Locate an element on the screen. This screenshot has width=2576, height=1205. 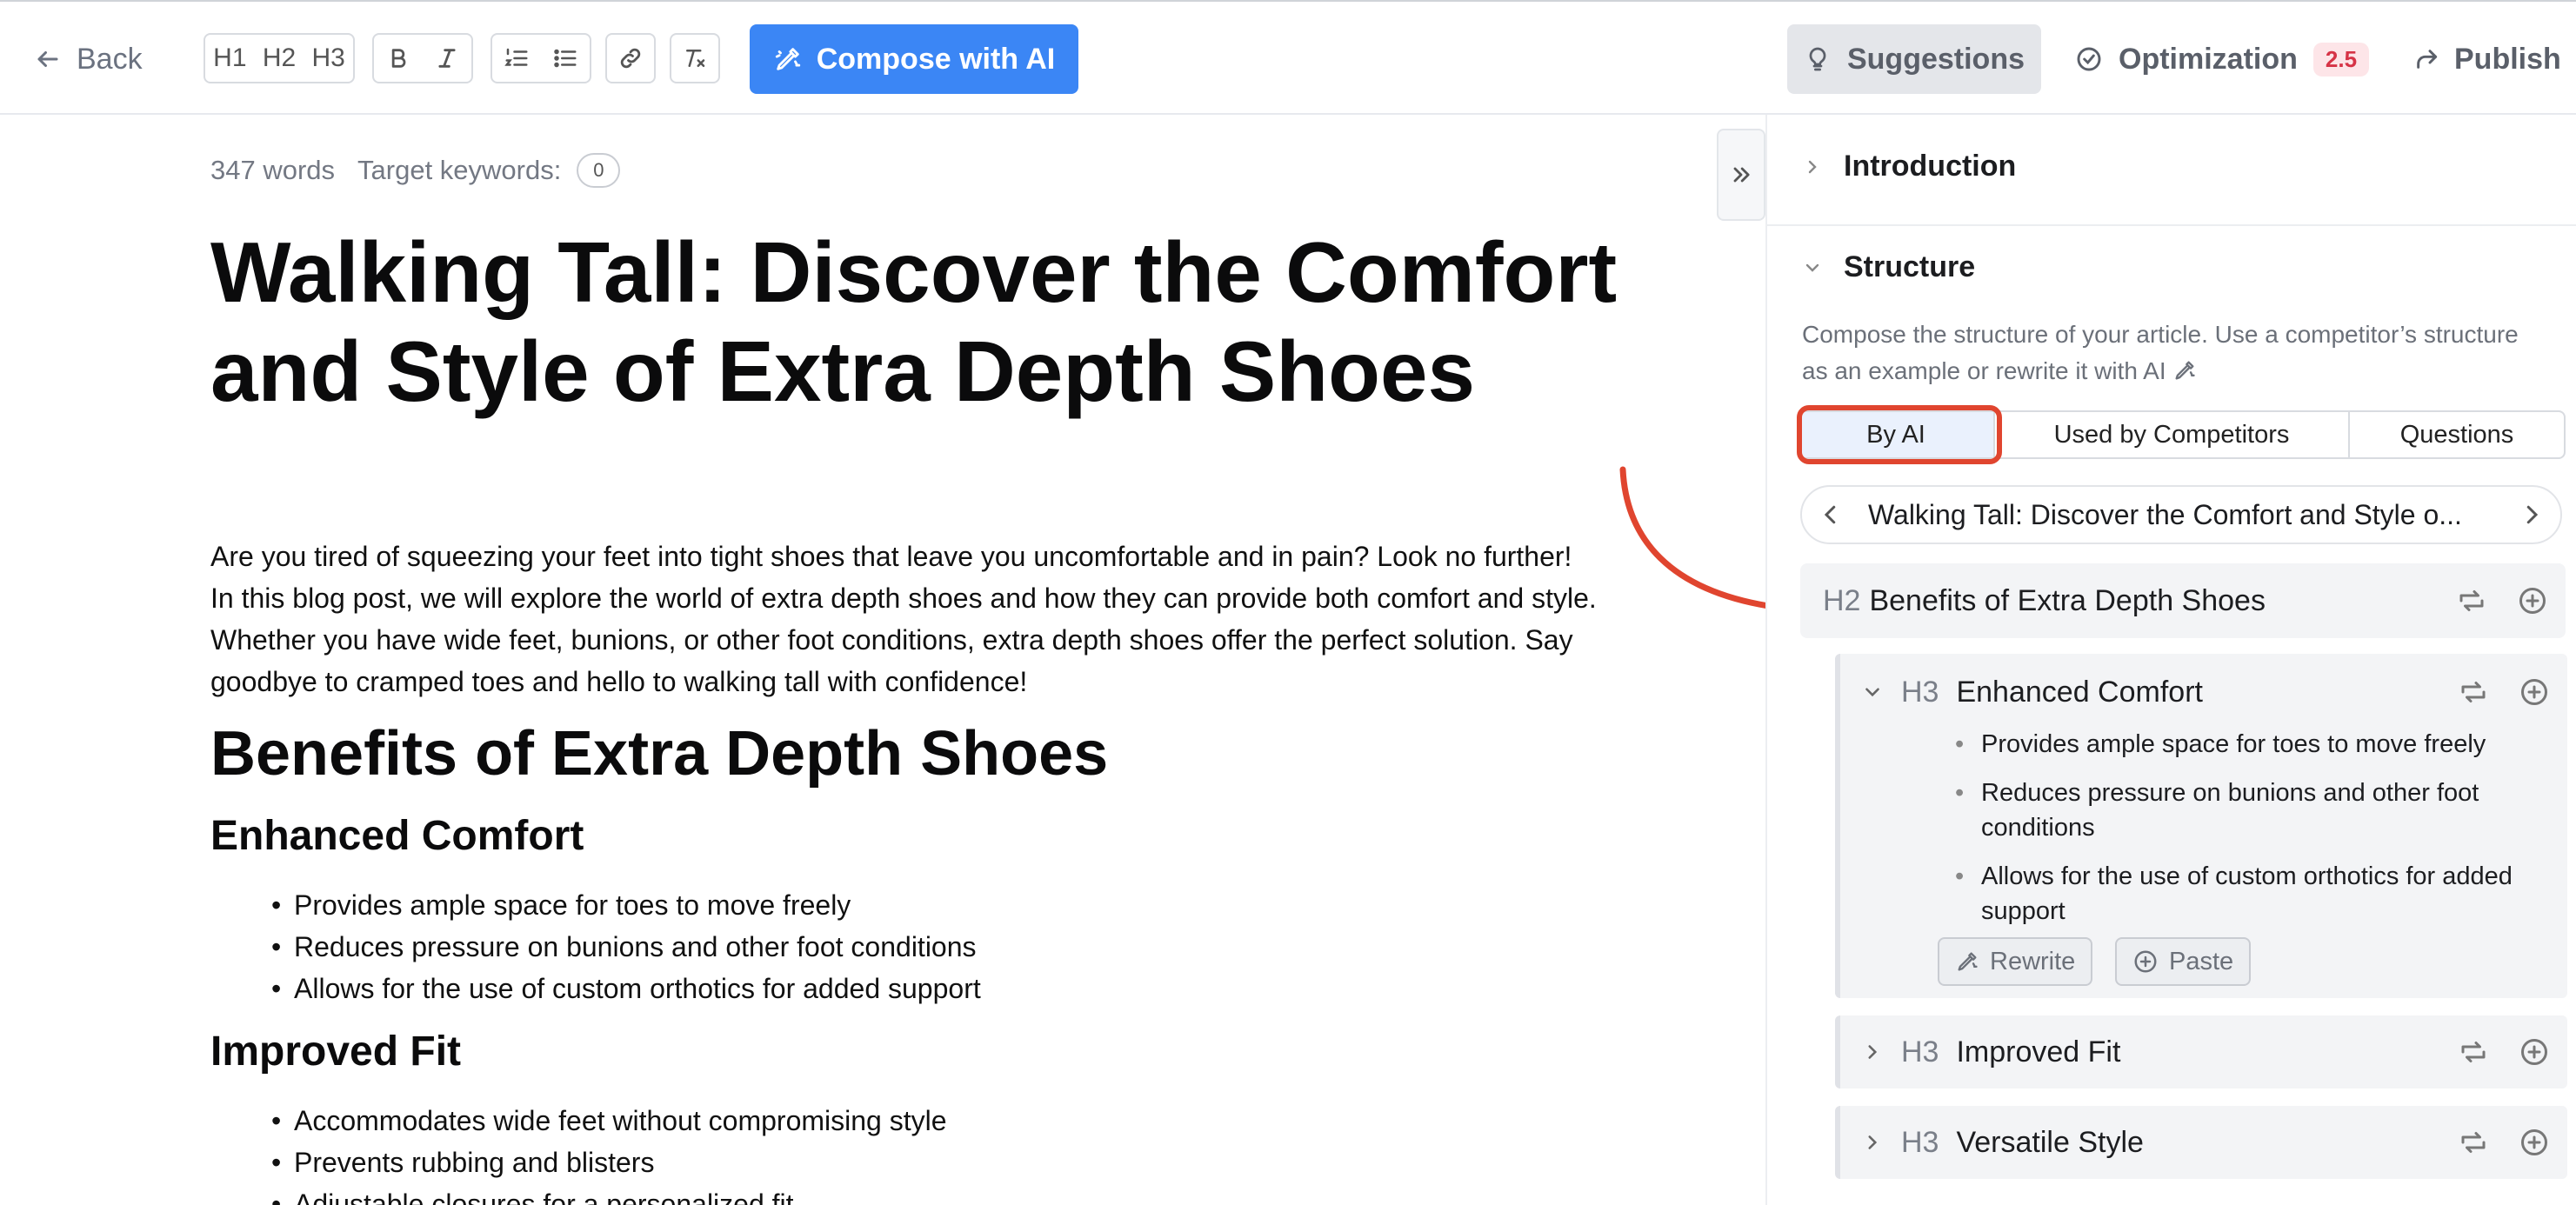
clear-formatting-button is located at coordinates (694, 58).